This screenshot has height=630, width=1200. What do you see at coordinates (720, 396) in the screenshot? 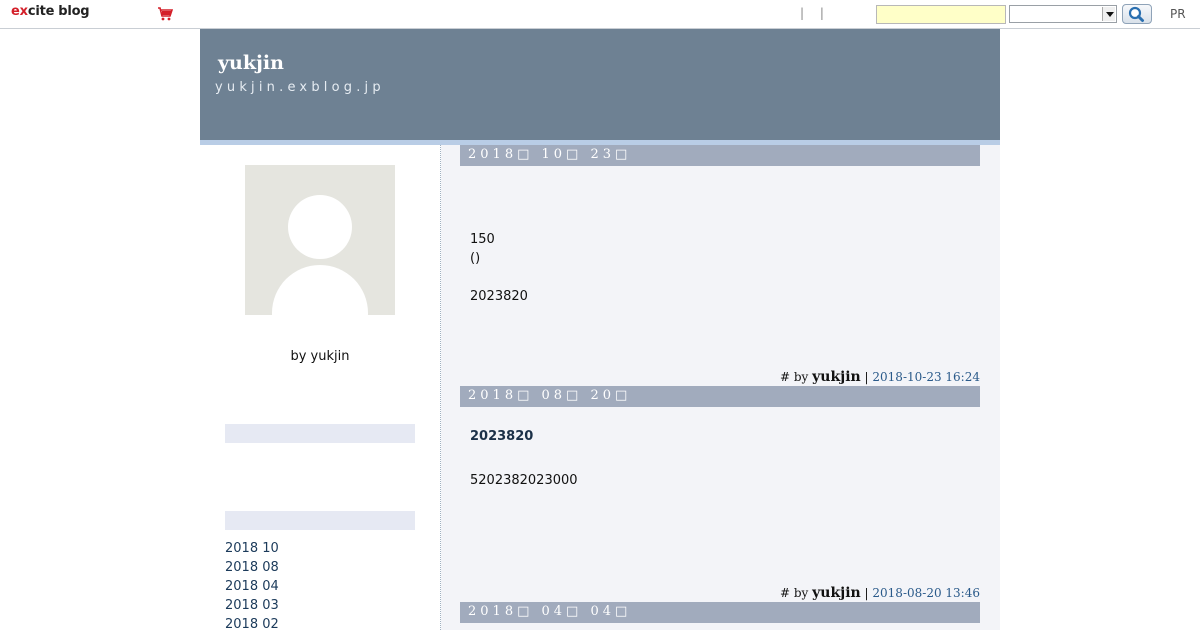
I see `post-date: 2018□ 08□ 20□` at bounding box center [720, 396].